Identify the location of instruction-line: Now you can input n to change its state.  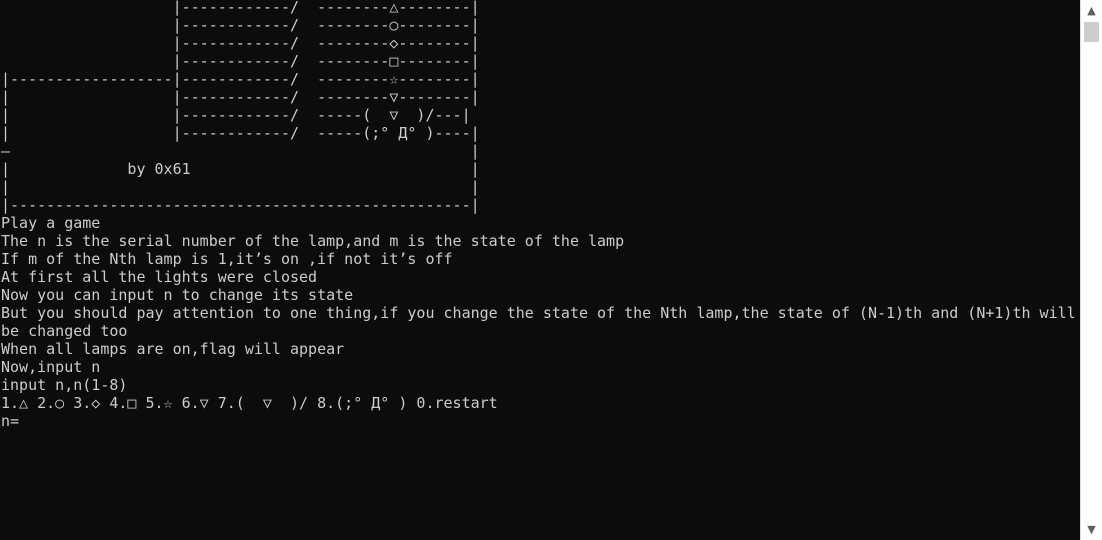
(177, 295).